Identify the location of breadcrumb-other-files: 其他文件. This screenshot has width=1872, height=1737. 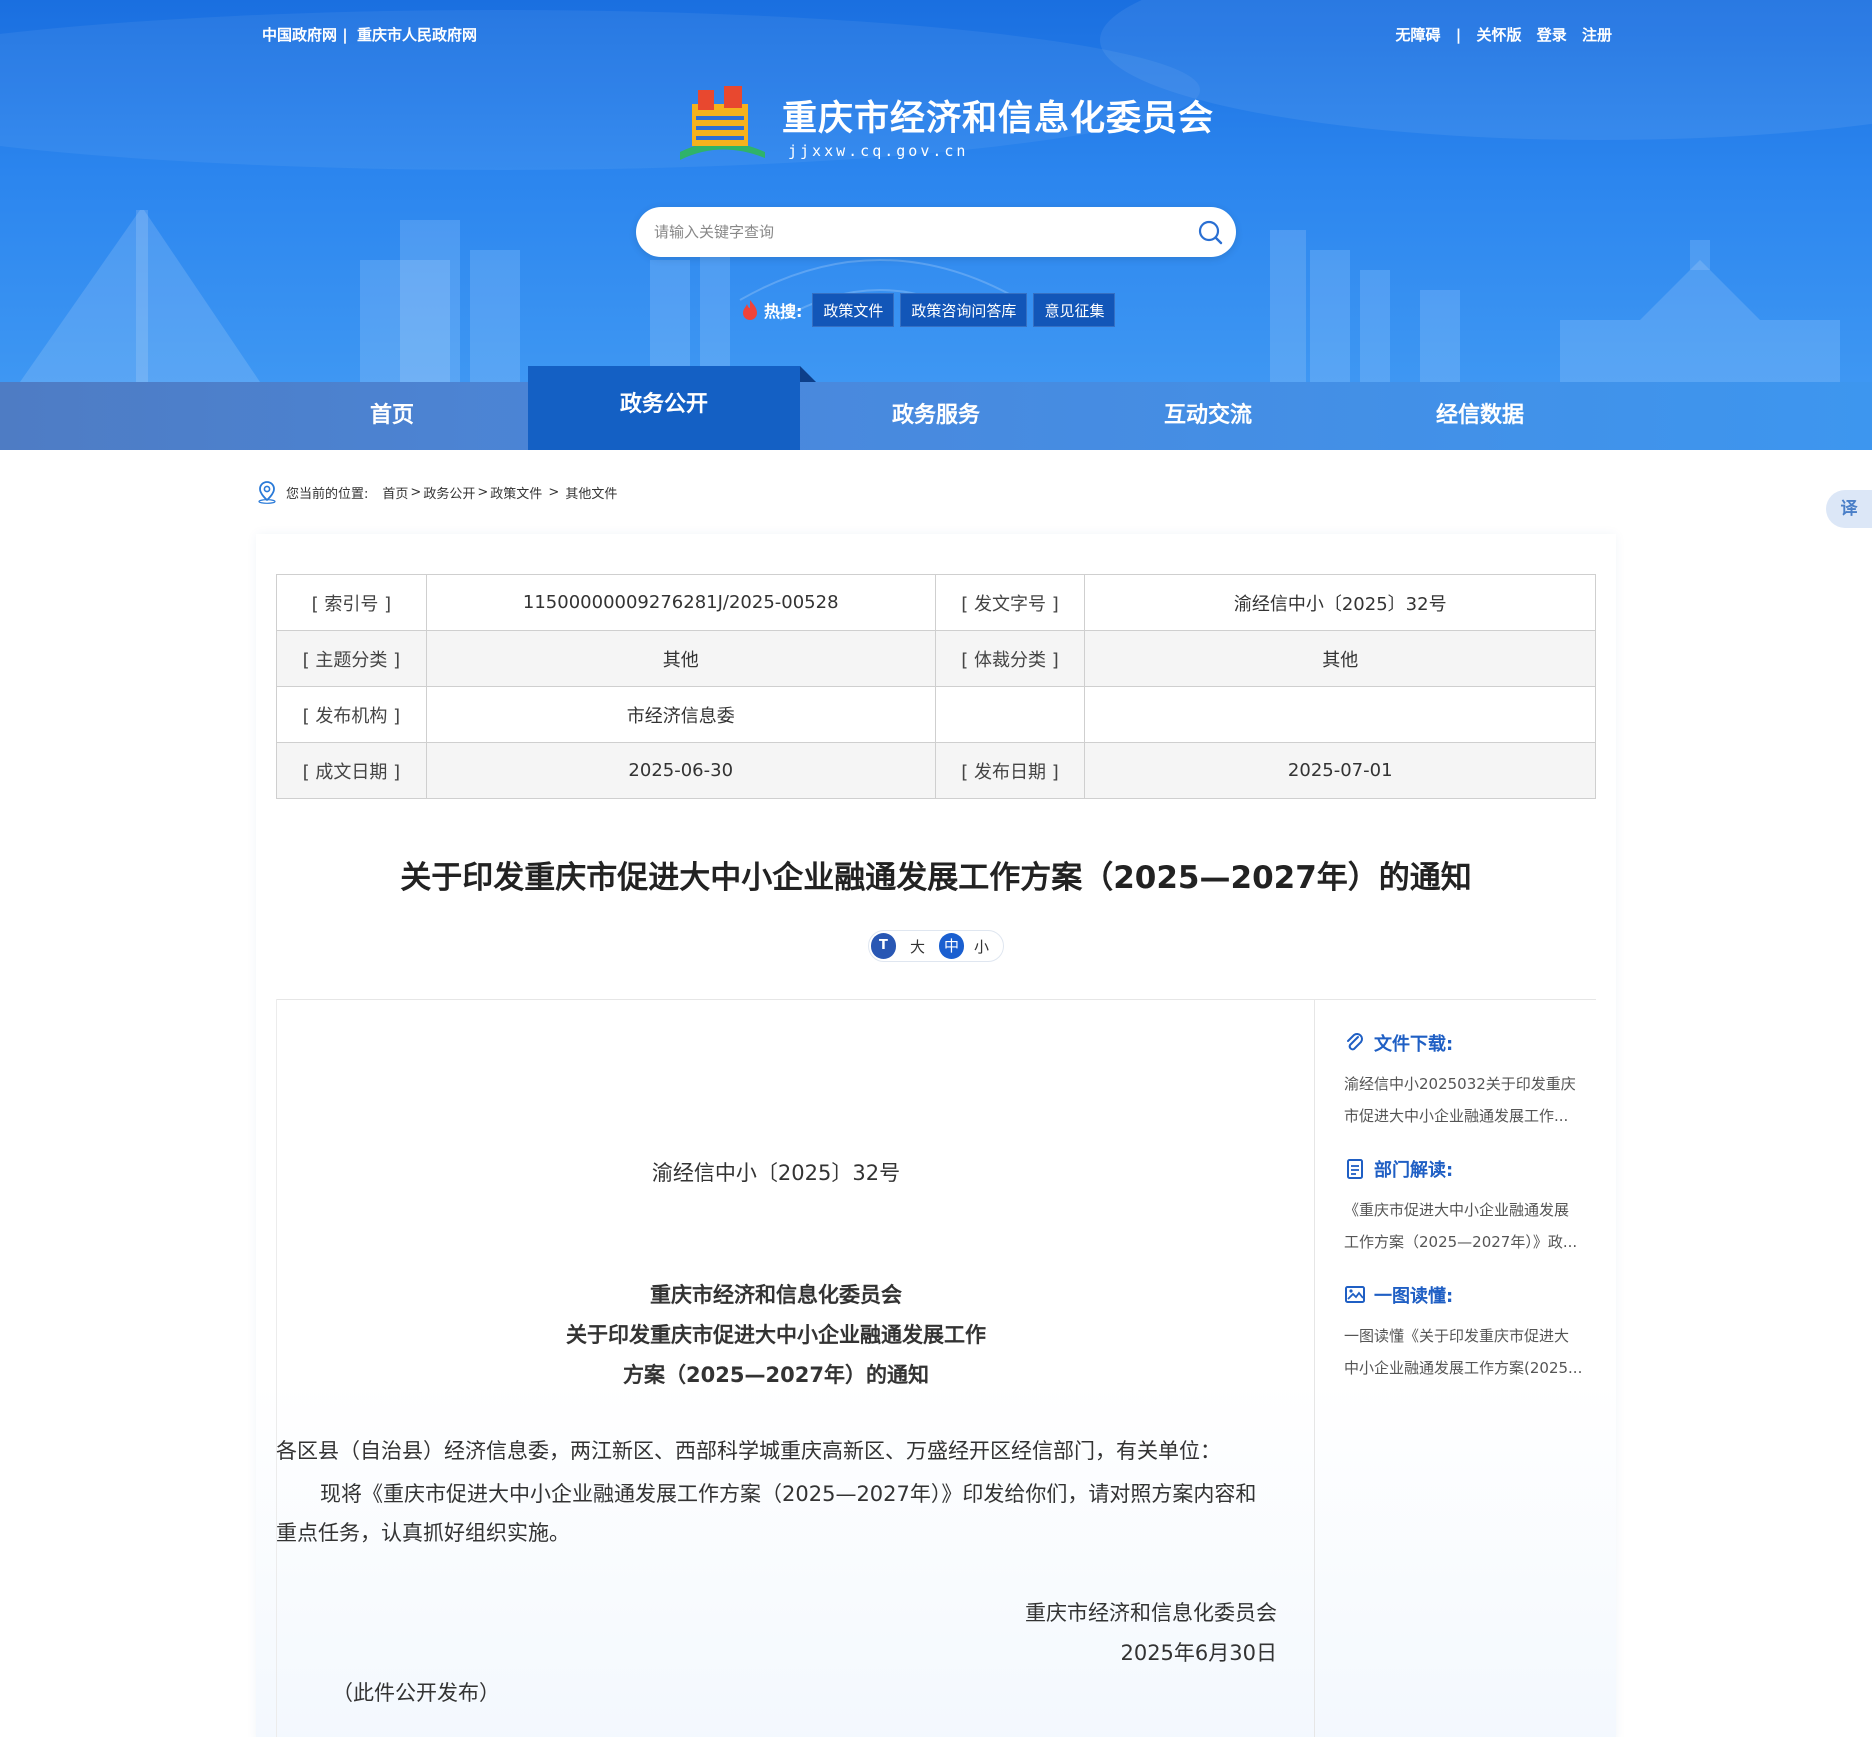
(591, 492).